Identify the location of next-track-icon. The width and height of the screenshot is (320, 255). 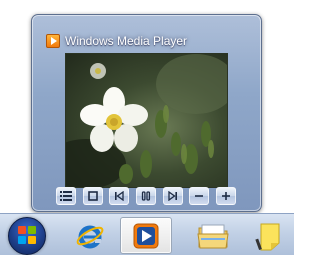
(172, 196).